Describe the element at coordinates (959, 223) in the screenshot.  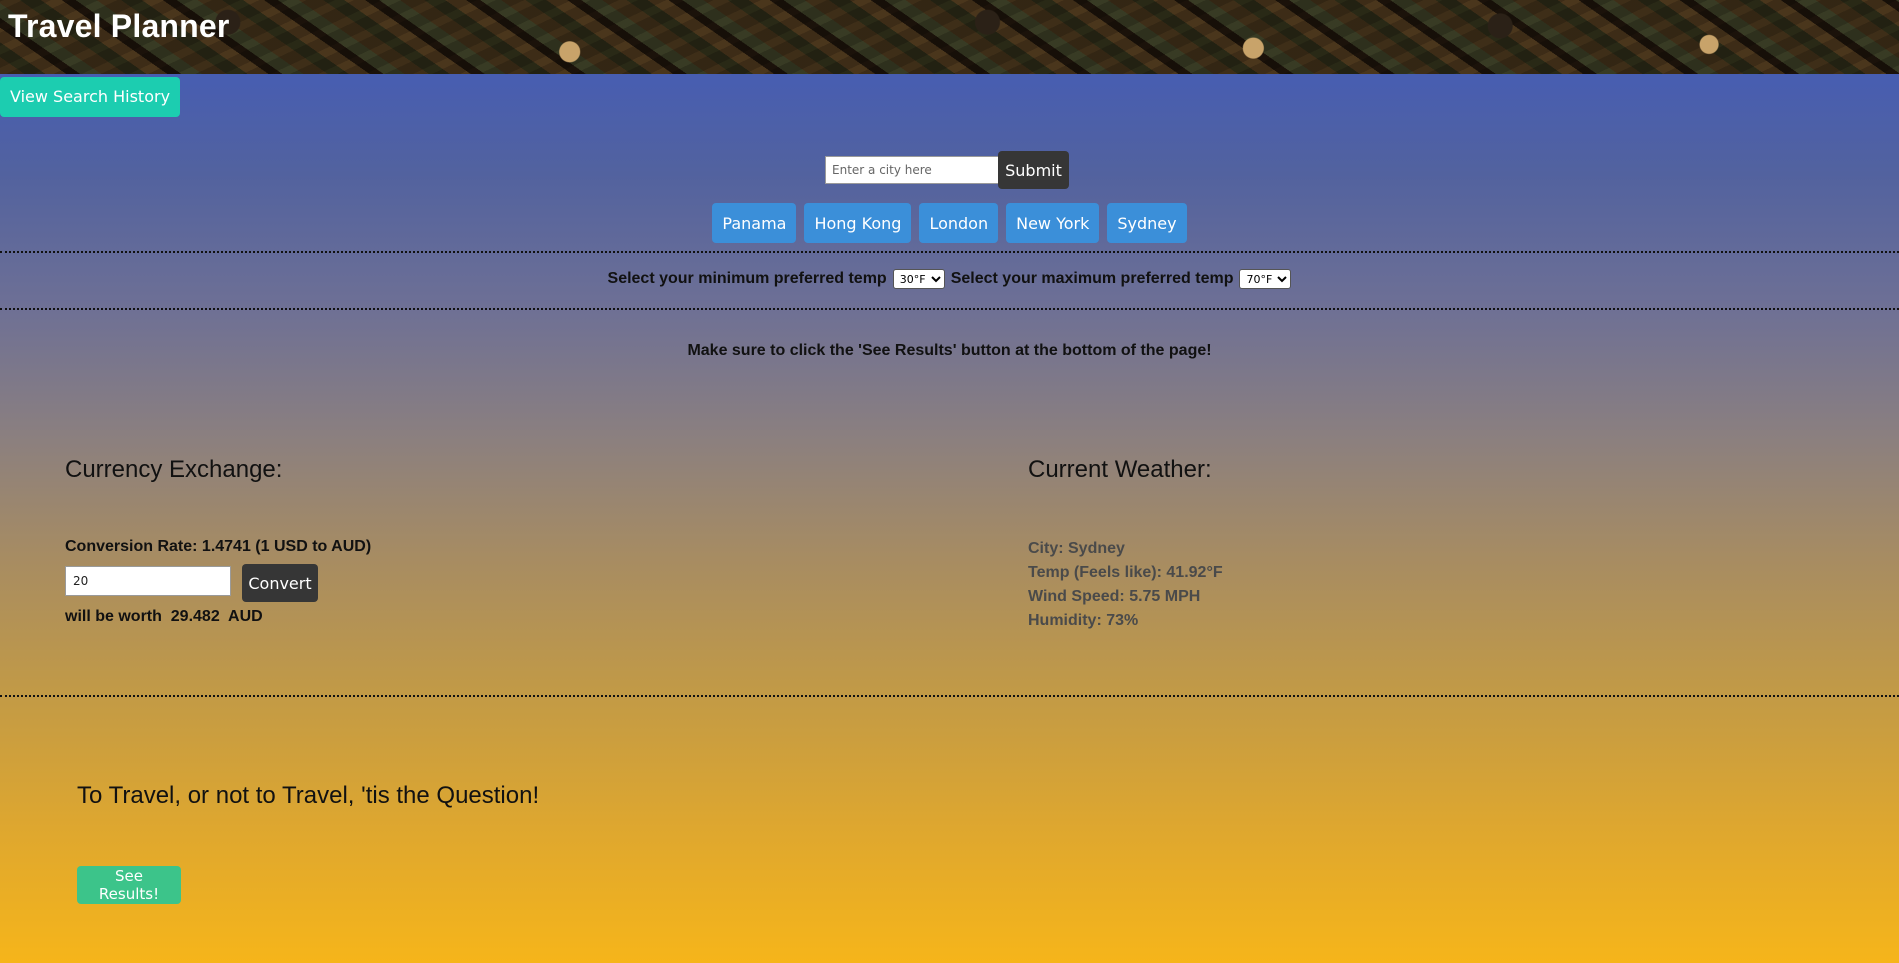
I see `city-button-london: London` at that location.